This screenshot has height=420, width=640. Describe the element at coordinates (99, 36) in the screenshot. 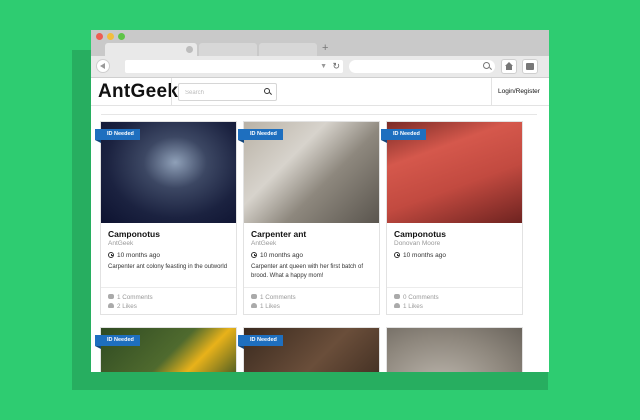

I see `close-window-icon` at that location.